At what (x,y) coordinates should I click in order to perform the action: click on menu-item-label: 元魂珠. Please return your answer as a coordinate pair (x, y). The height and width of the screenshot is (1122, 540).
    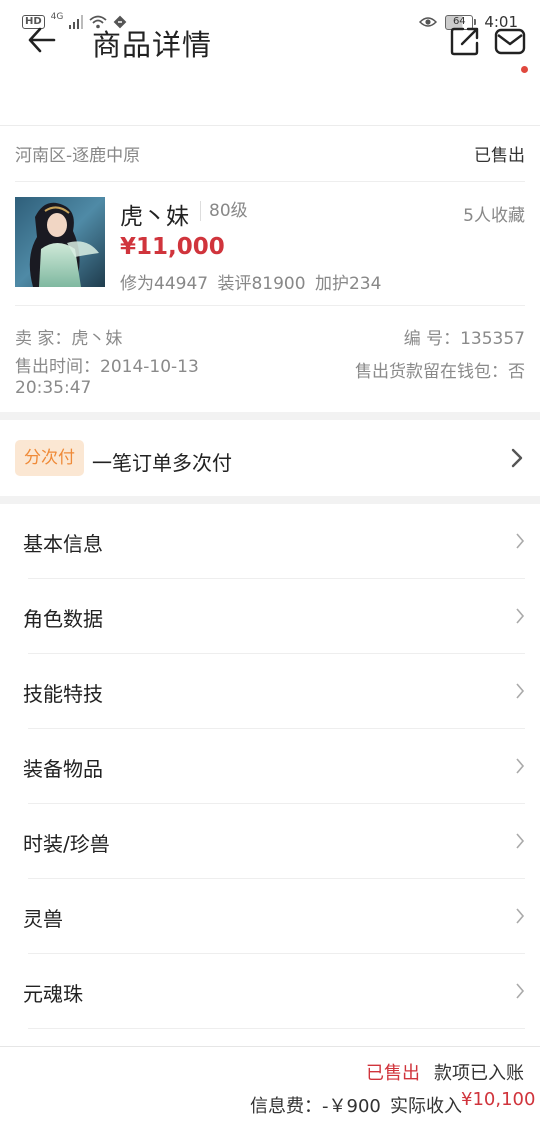
    Looking at the image, I should click on (53, 994).